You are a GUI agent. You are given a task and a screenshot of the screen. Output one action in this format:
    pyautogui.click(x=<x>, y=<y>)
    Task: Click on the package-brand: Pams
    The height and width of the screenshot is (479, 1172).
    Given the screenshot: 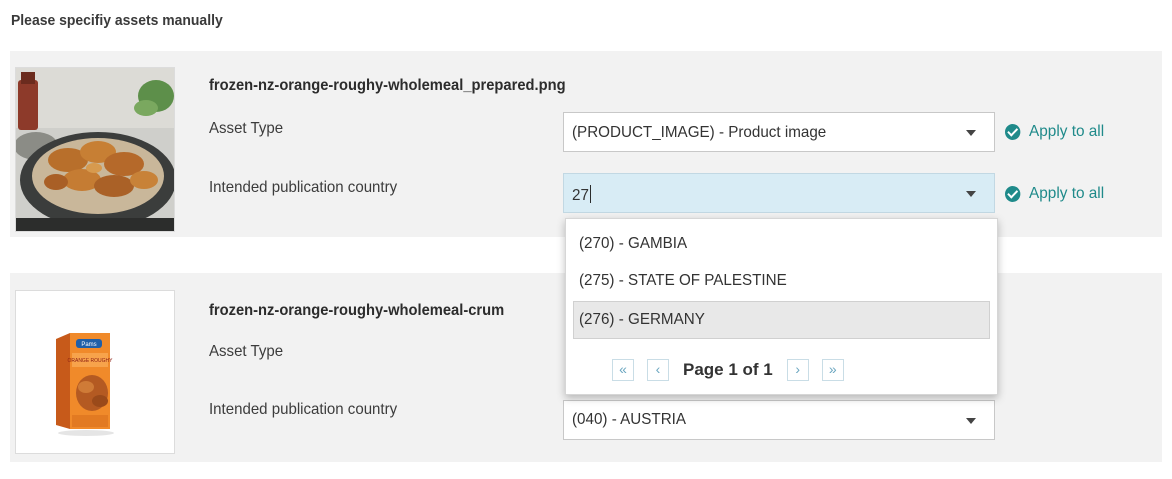 What is the action you would take?
    pyautogui.click(x=88, y=345)
    